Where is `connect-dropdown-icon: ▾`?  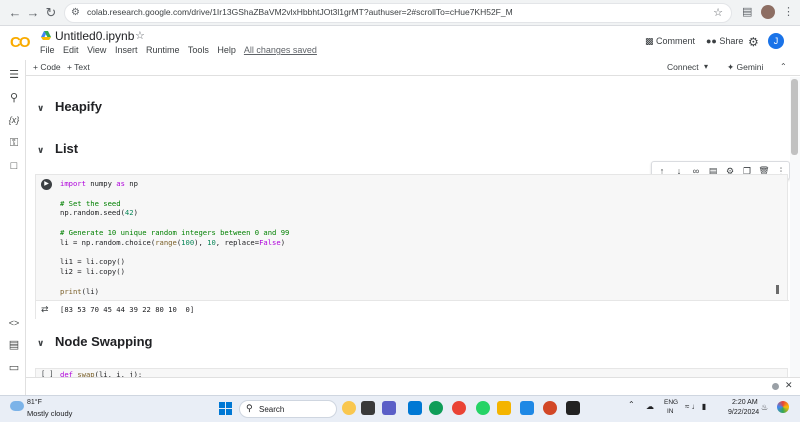 connect-dropdown-icon: ▾ is located at coordinates (706, 66).